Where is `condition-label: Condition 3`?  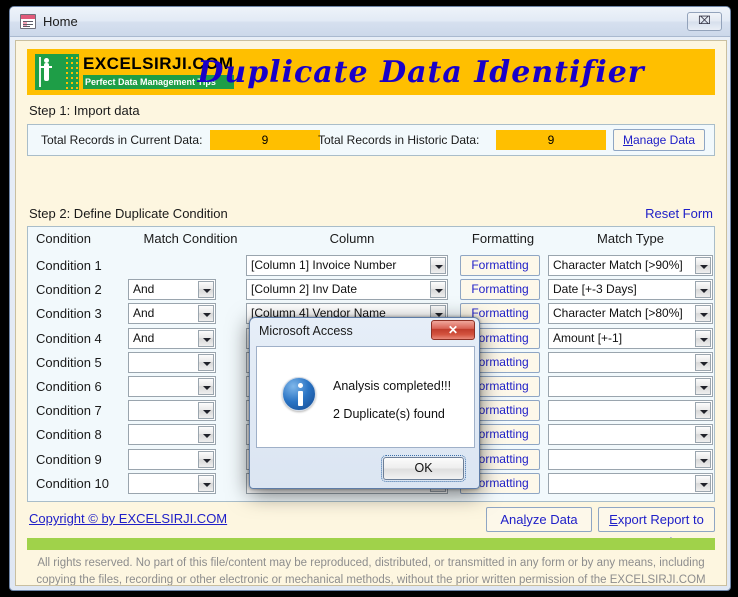
condition-label: Condition 3 is located at coordinates (69, 314).